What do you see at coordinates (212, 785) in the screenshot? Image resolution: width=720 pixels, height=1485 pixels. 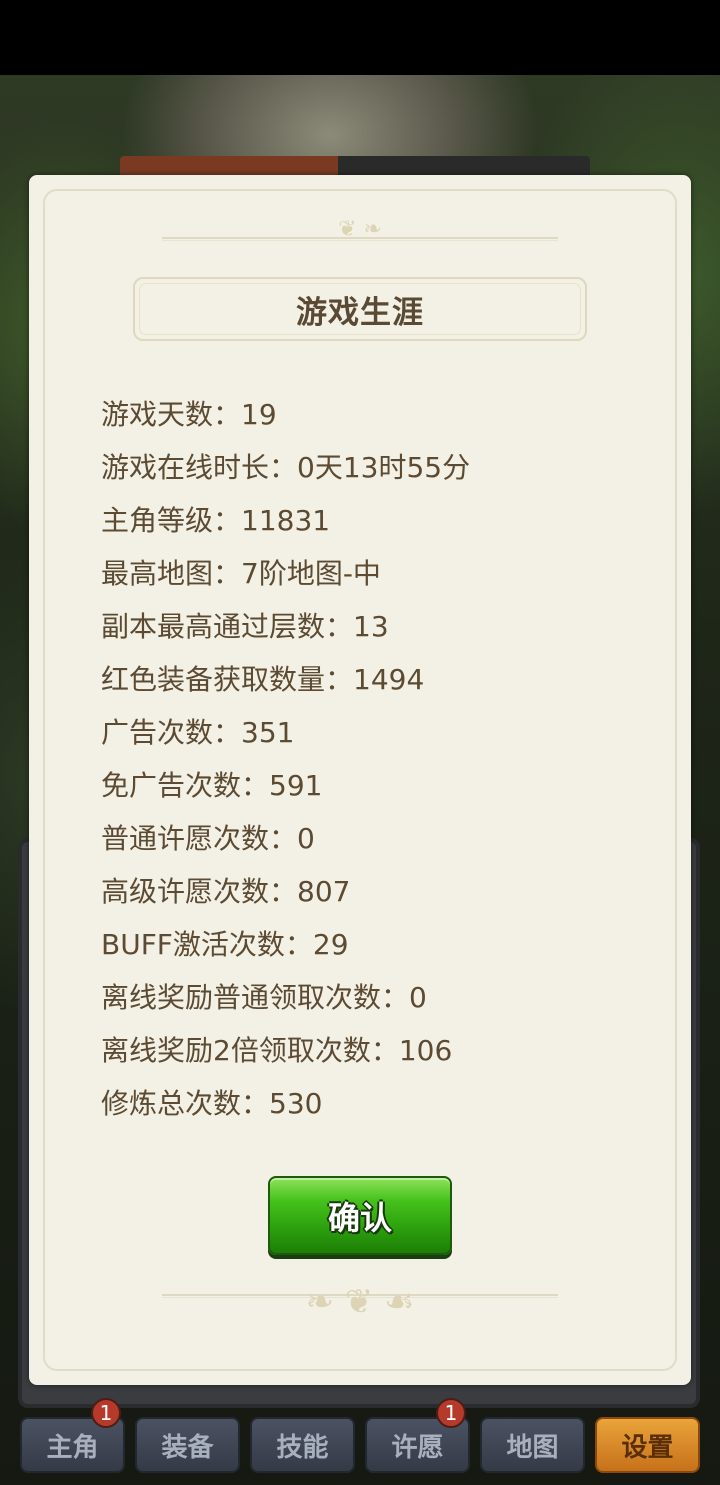 I see `stat-ad-free-count: 免广告次数：591` at bounding box center [212, 785].